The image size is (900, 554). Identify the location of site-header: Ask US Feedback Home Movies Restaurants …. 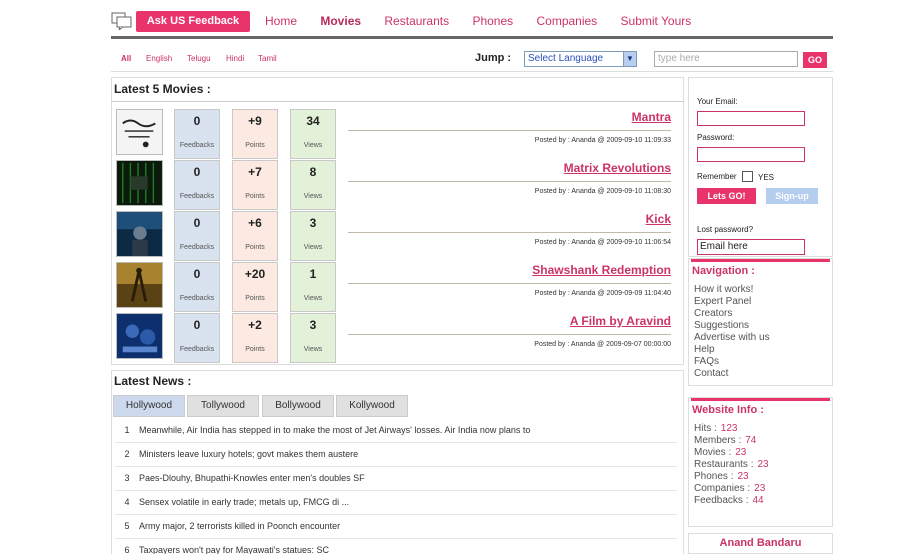
(472, 23).